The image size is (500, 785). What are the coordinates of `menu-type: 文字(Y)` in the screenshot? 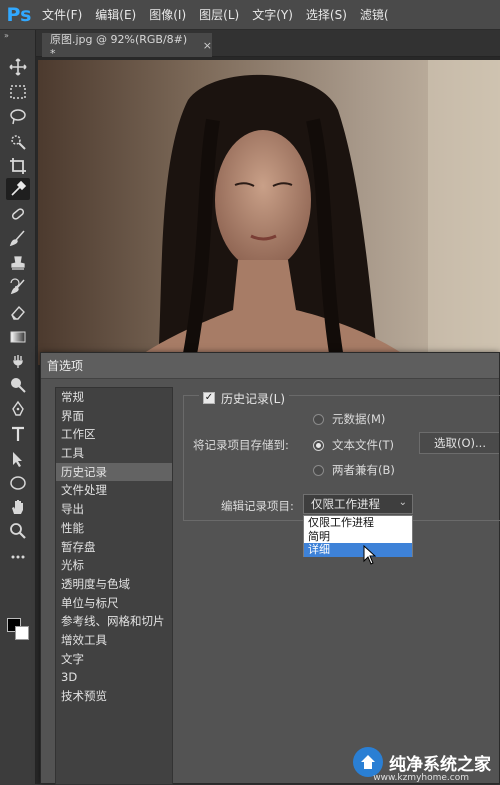 It's located at (272, 14).